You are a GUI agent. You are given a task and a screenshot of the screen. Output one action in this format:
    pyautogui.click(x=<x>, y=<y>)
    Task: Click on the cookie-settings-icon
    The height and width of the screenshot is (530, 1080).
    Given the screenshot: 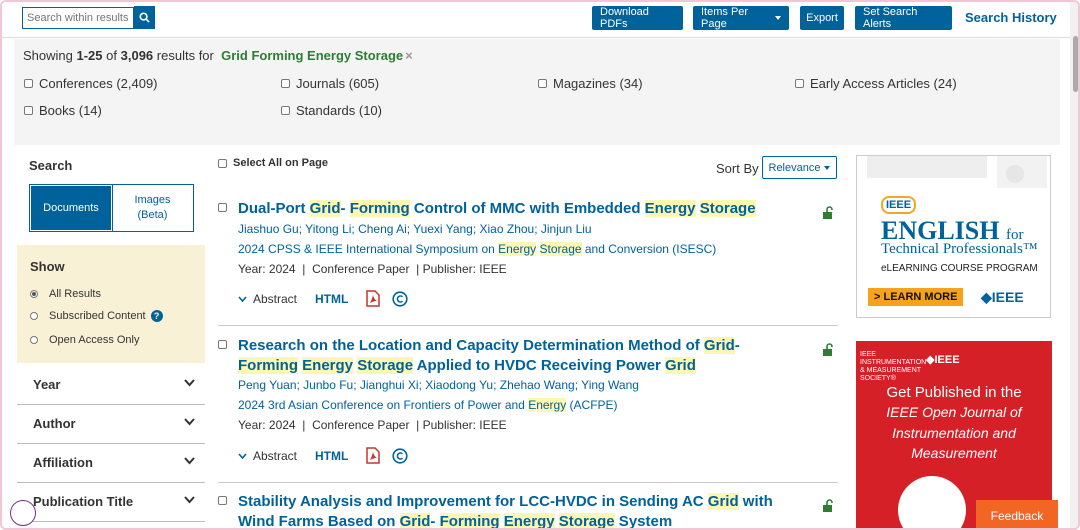 What is the action you would take?
    pyautogui.click(x=23, y=513)
    